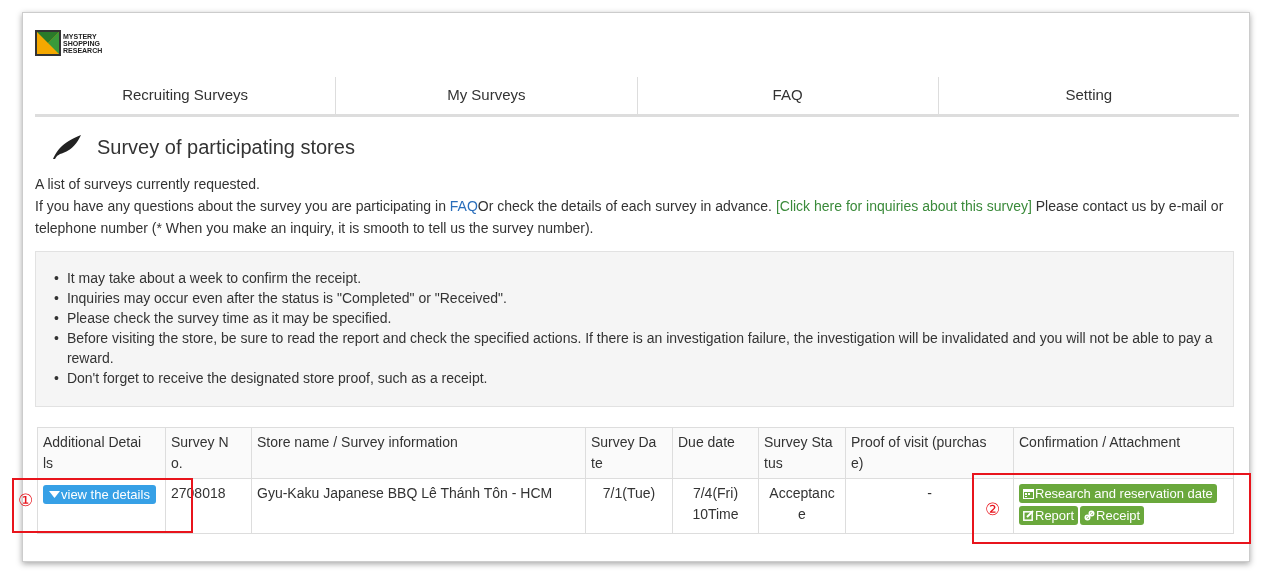  What do you see at coordinates (715, 453) in the screenshot?
I see `column-header: Due date` at bounding box center [715, 453].